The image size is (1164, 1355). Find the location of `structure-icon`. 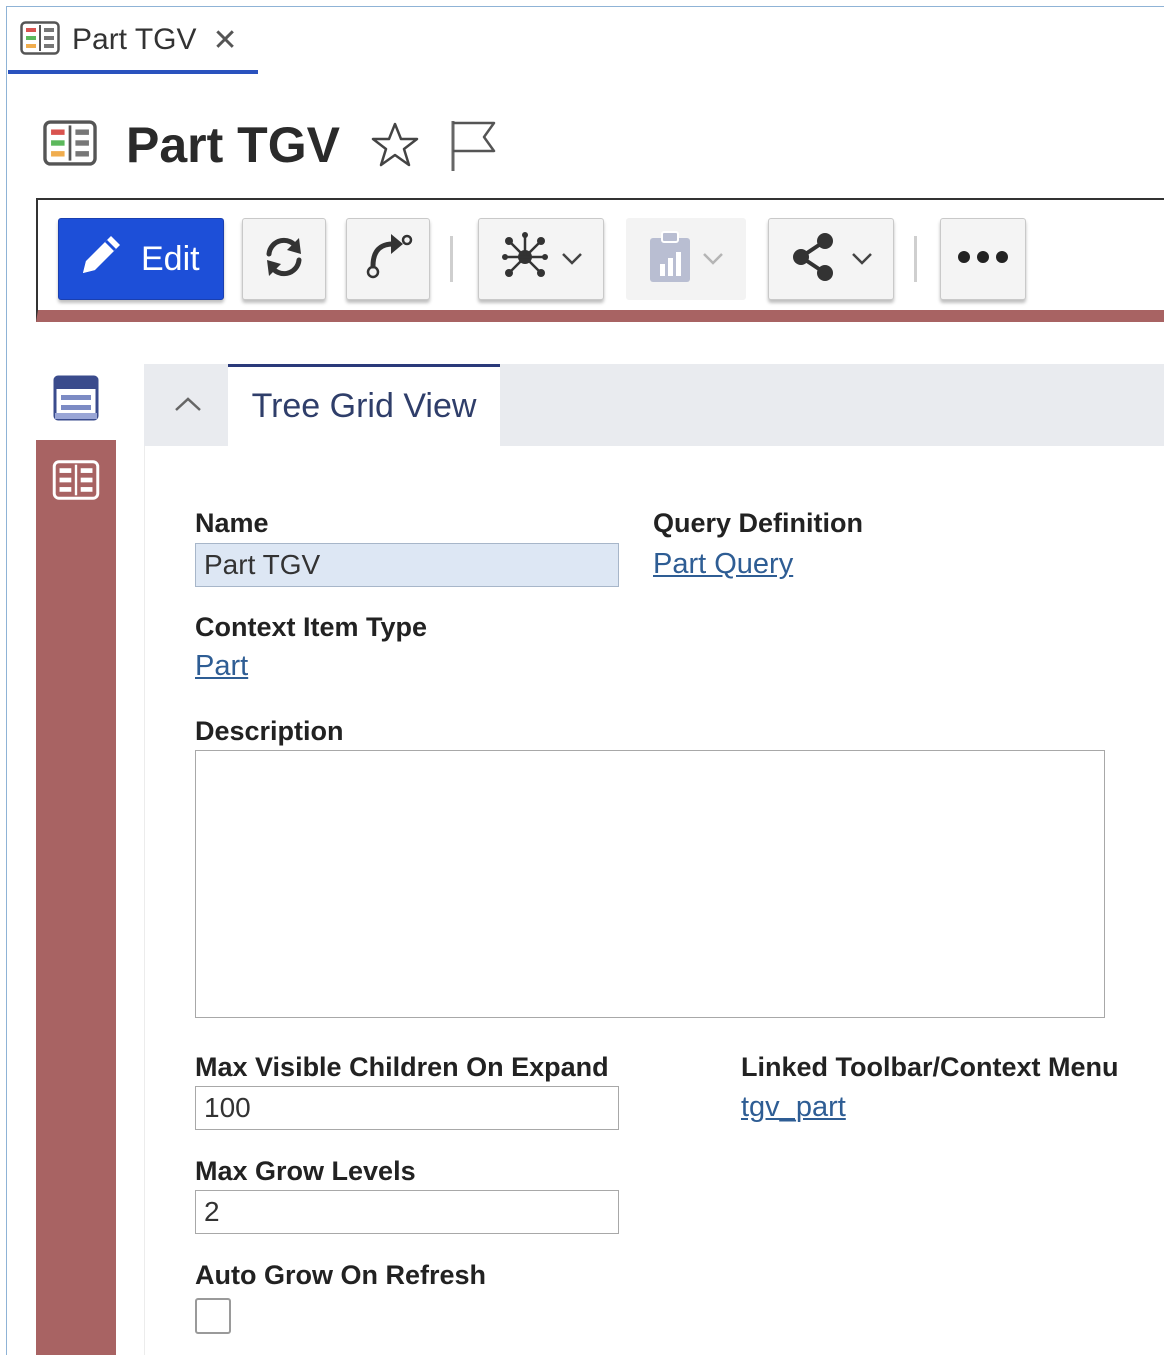

structure-icon is located at coordinates (525, 259).